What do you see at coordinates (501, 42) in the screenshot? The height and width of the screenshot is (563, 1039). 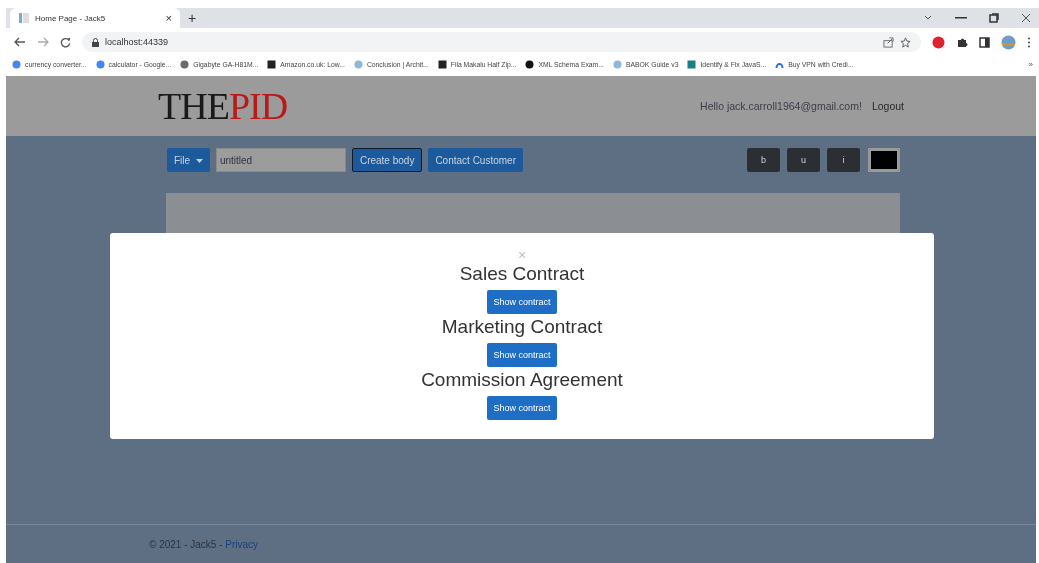 I see `address-bar: localhost:44339` at bounding box center [501, 42].